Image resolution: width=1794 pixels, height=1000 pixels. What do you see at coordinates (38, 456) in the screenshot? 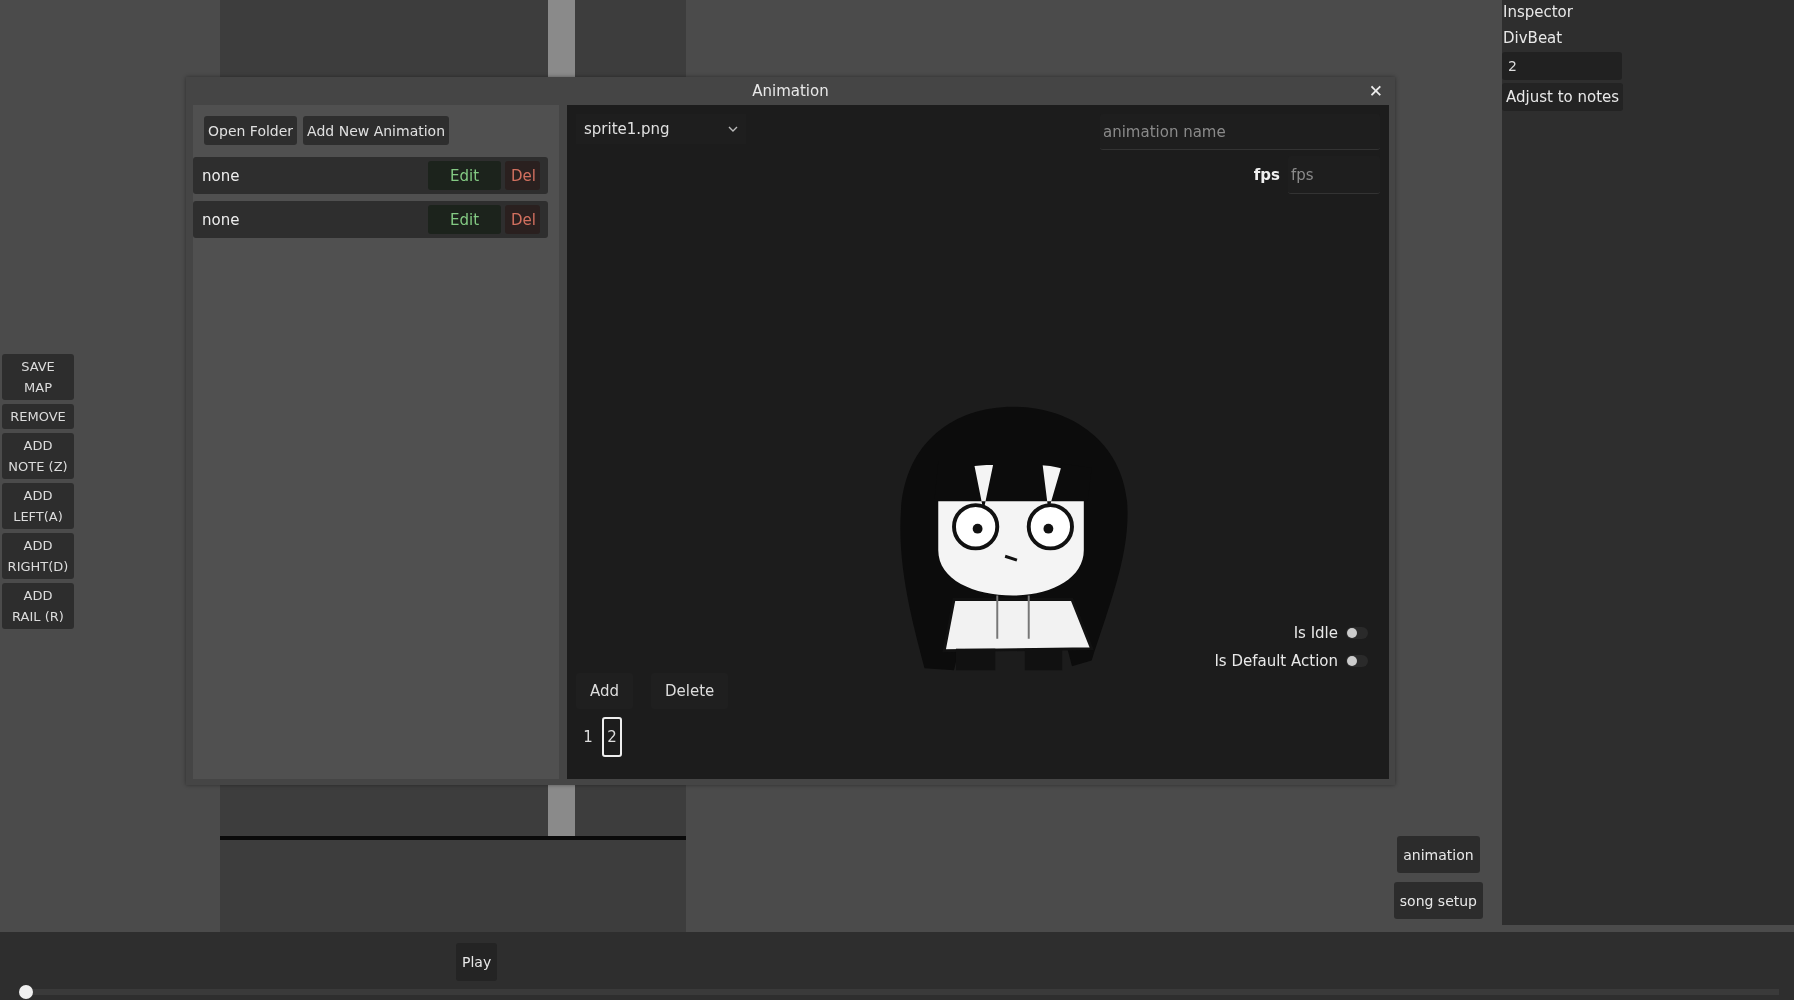
I see `tool-button: ADD NOTE (Z)` at bounding box center [38, 456].